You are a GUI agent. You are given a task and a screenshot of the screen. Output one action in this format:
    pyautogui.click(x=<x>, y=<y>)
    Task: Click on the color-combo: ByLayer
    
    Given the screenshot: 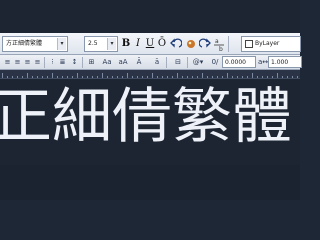 What is the action you would take?
    pyautogui.click(x=271, y=44)
    